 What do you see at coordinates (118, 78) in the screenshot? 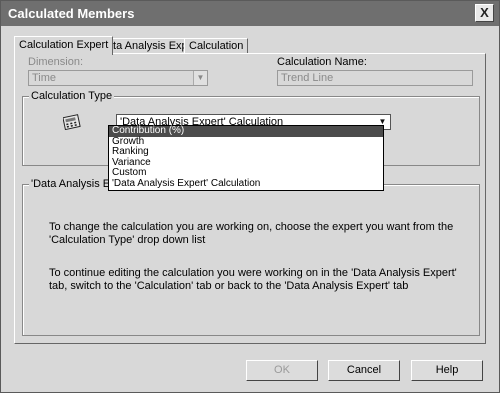
I see `dimension-select: Time ▼` at bounding box center [118, 78].